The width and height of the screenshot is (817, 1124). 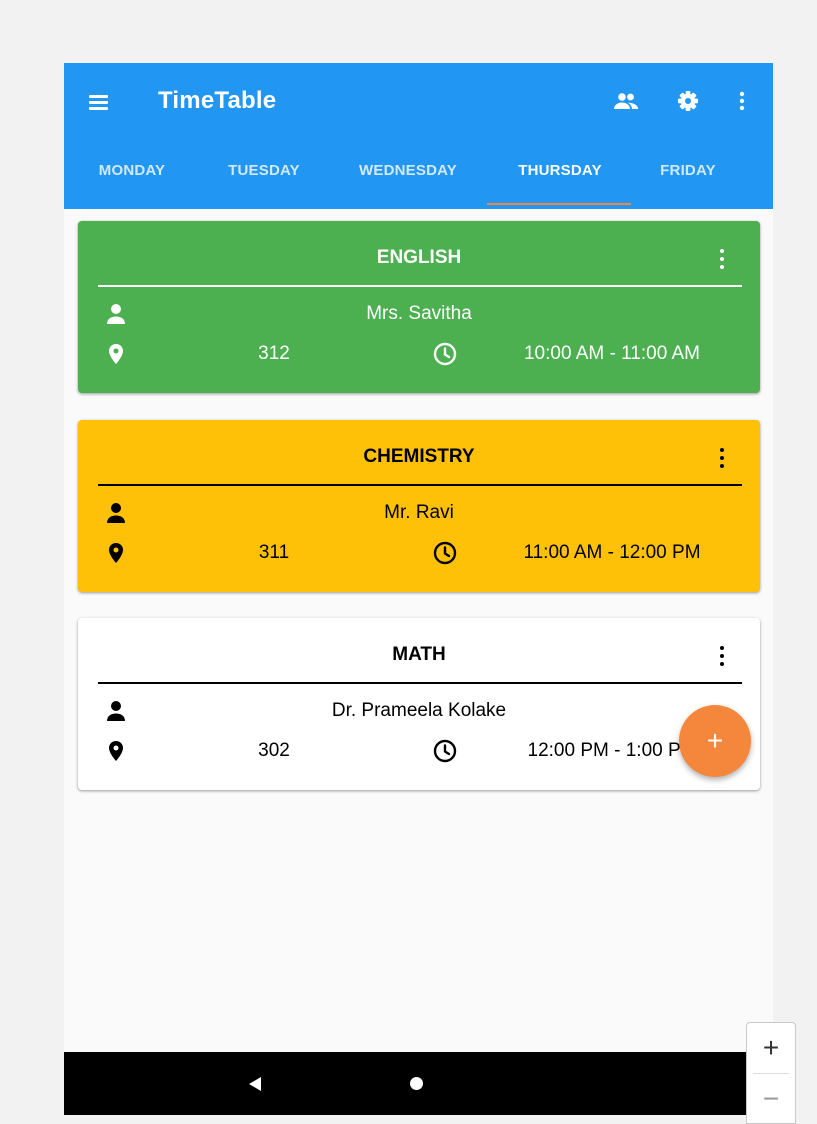 I want to click on room-number: 312, so click(x=274, y=353).